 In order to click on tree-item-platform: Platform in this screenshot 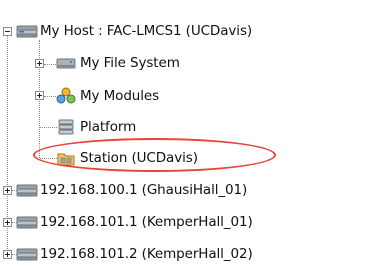, I will do `click(96, 127)`.